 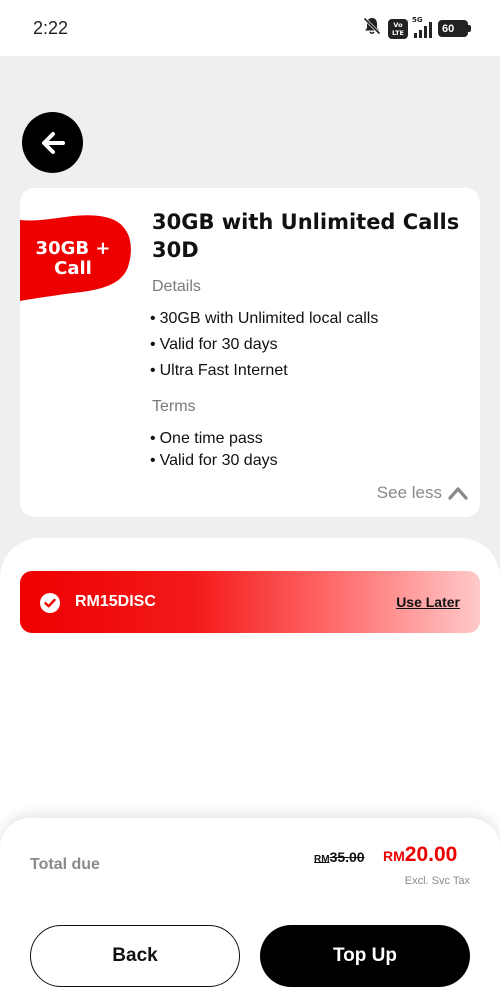 What do you see at coordinates (264, 371) in the screenshot?
I see `details-item: Ultra Fast Internet` at bounding box center [264, 371].